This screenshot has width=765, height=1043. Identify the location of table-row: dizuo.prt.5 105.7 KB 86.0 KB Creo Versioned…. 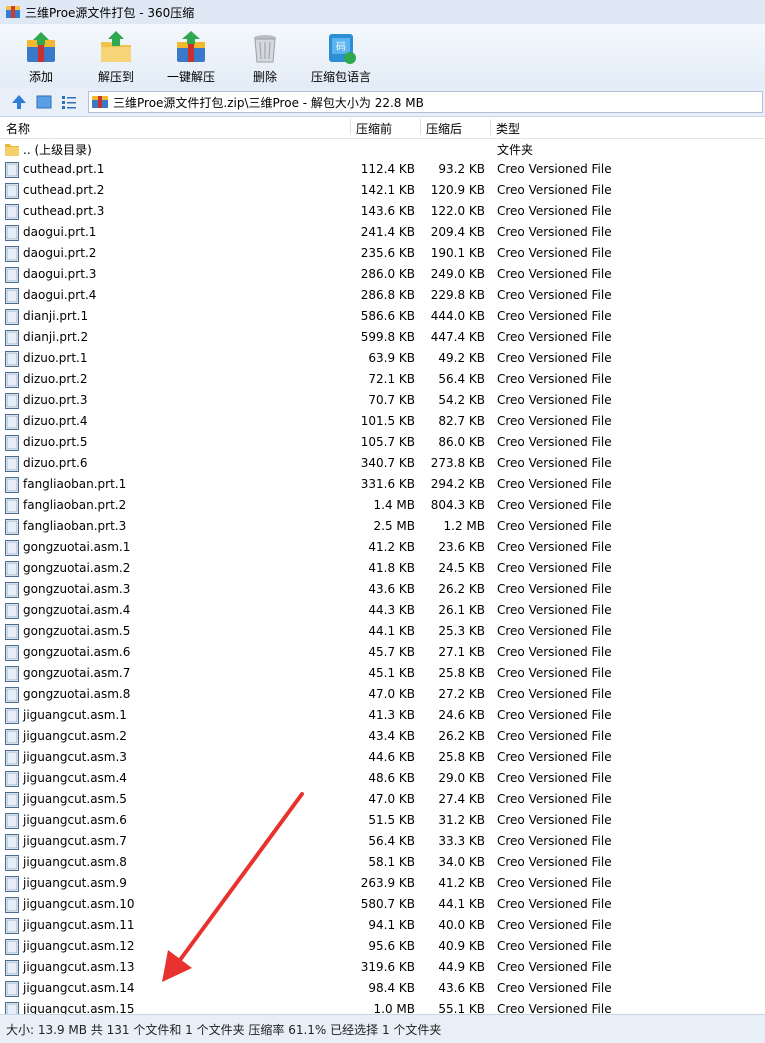
(382, 442).